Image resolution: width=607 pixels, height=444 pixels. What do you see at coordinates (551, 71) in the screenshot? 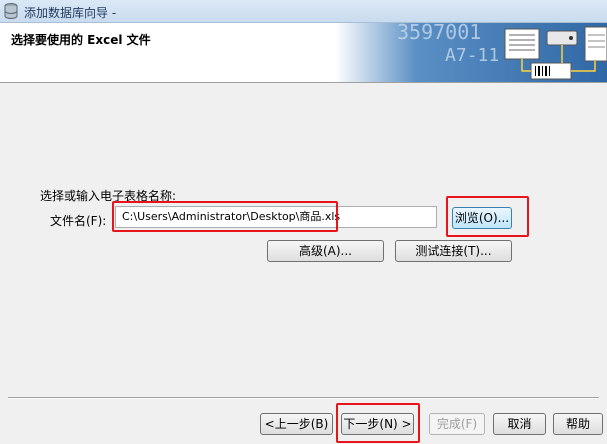
I see `barcode-icon` at bounding box center [551, 71].